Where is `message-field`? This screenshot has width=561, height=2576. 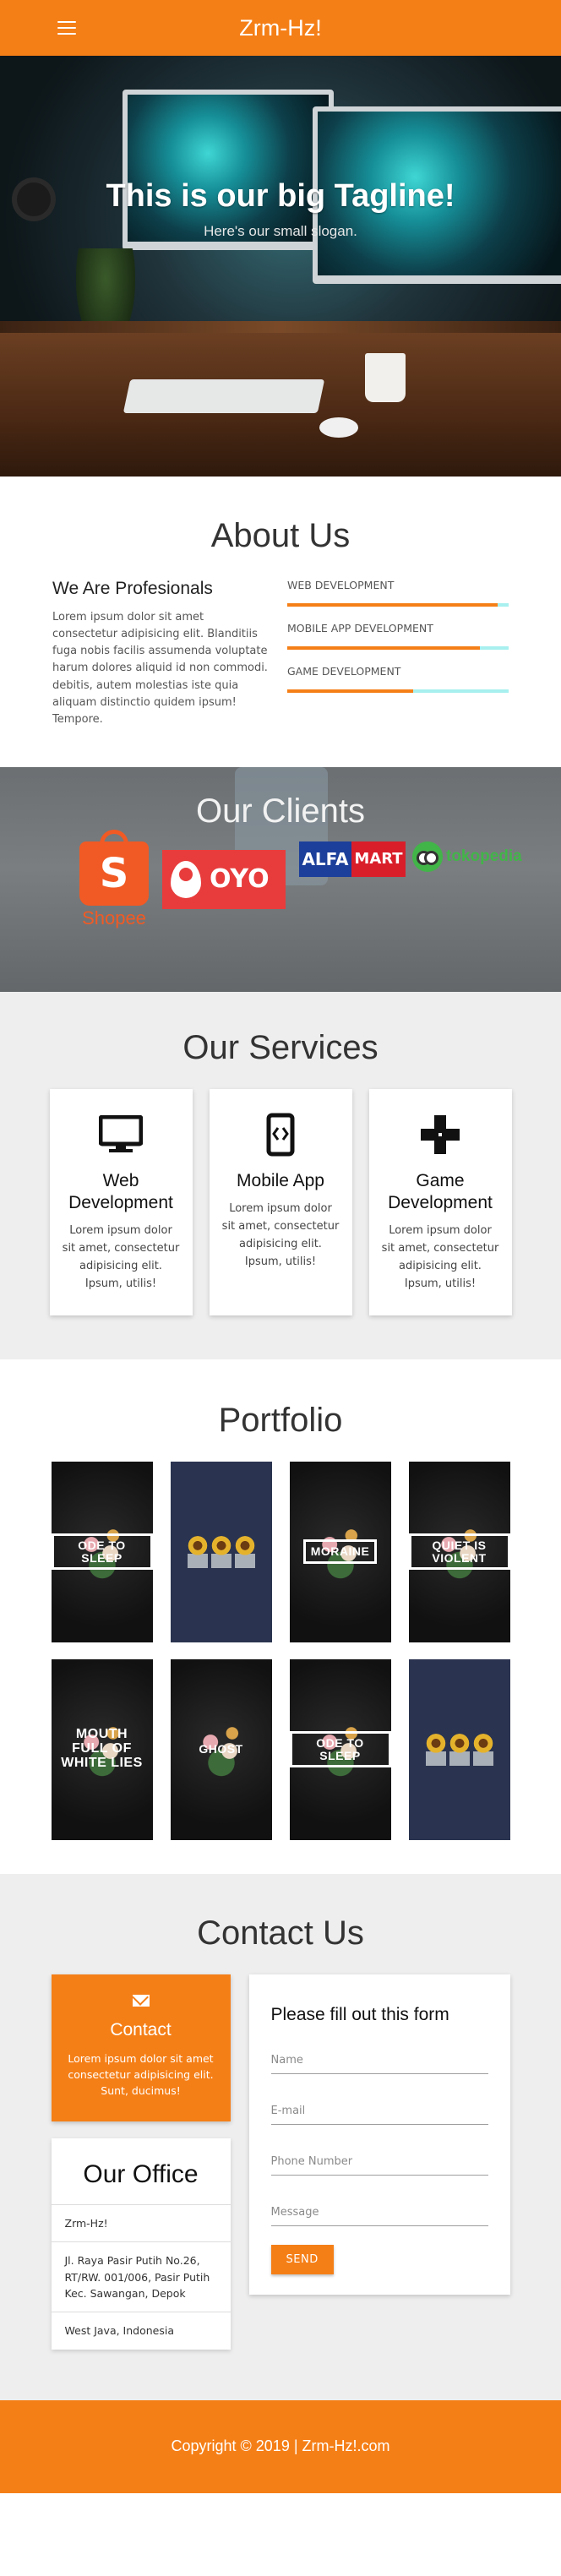
message-field is located at coordinates (379, 2210).